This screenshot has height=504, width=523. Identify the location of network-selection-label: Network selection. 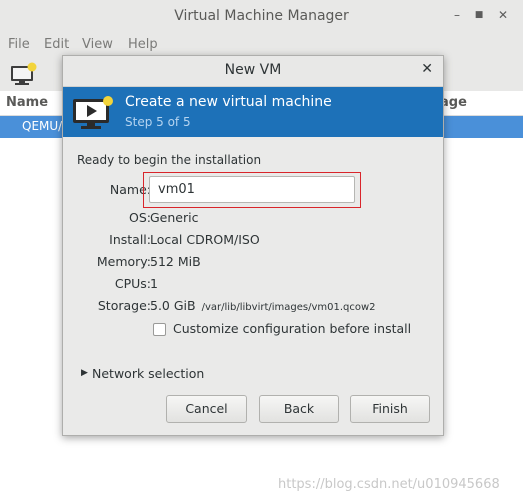
(148, 373).